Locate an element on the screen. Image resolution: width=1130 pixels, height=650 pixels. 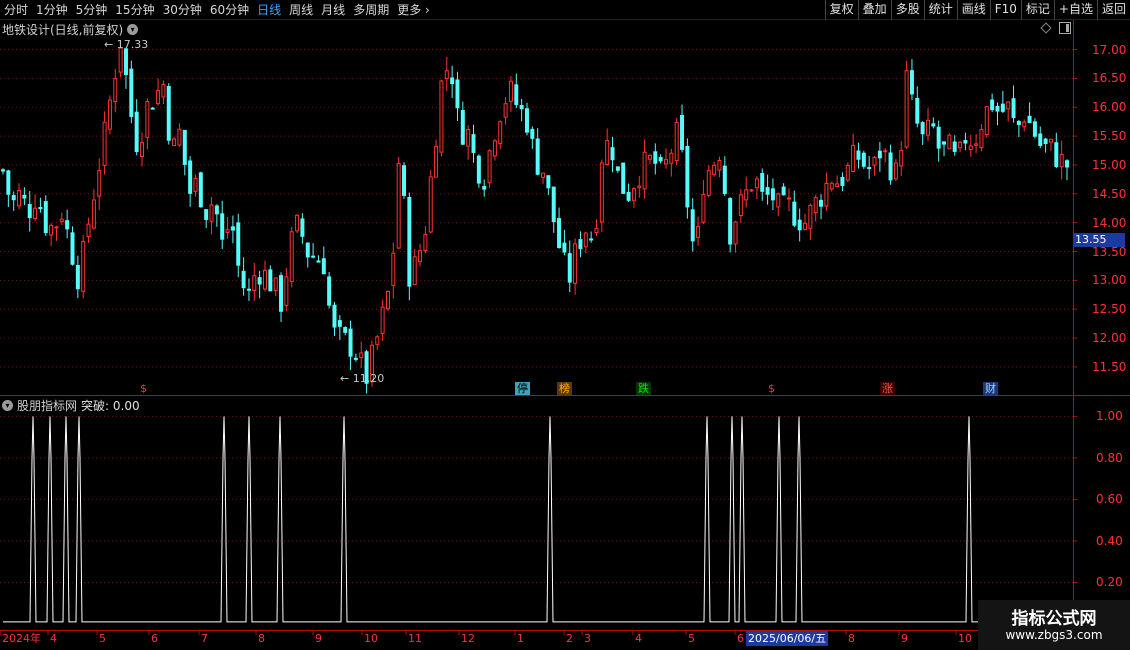
site-logo: 指标公式网 www.zbgs3.com is located at coordinates (1054, 625).